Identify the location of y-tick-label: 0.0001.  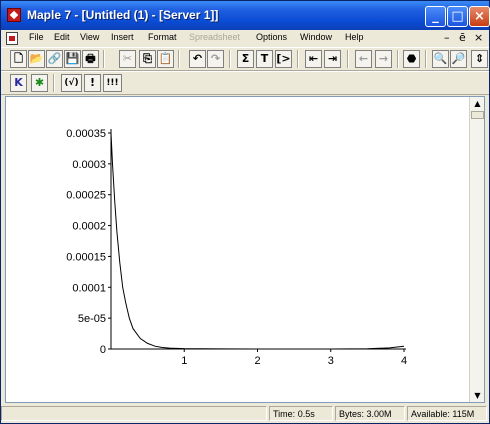
(89, 288).